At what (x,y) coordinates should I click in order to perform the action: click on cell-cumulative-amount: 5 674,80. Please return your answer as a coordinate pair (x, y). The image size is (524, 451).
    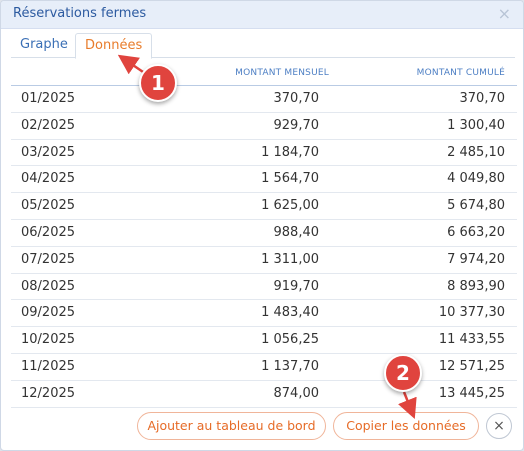
    Looking at the image, I should click on (476, 206).